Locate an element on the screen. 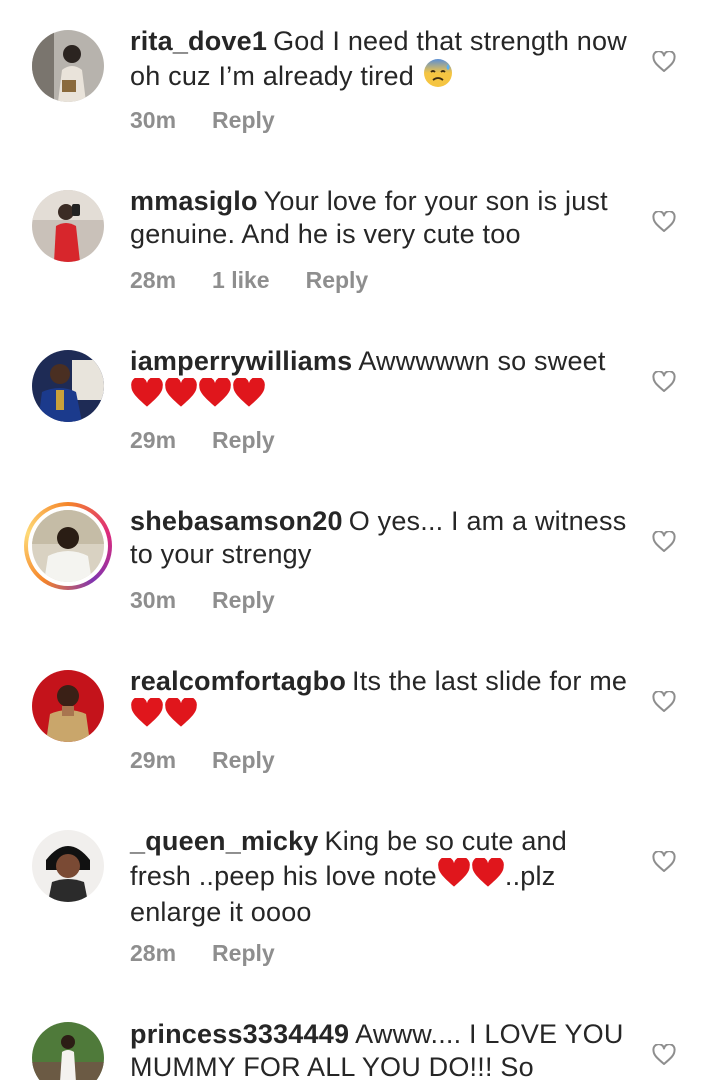  comment-username: shebasamson20 is located at coordinates (236, 521).